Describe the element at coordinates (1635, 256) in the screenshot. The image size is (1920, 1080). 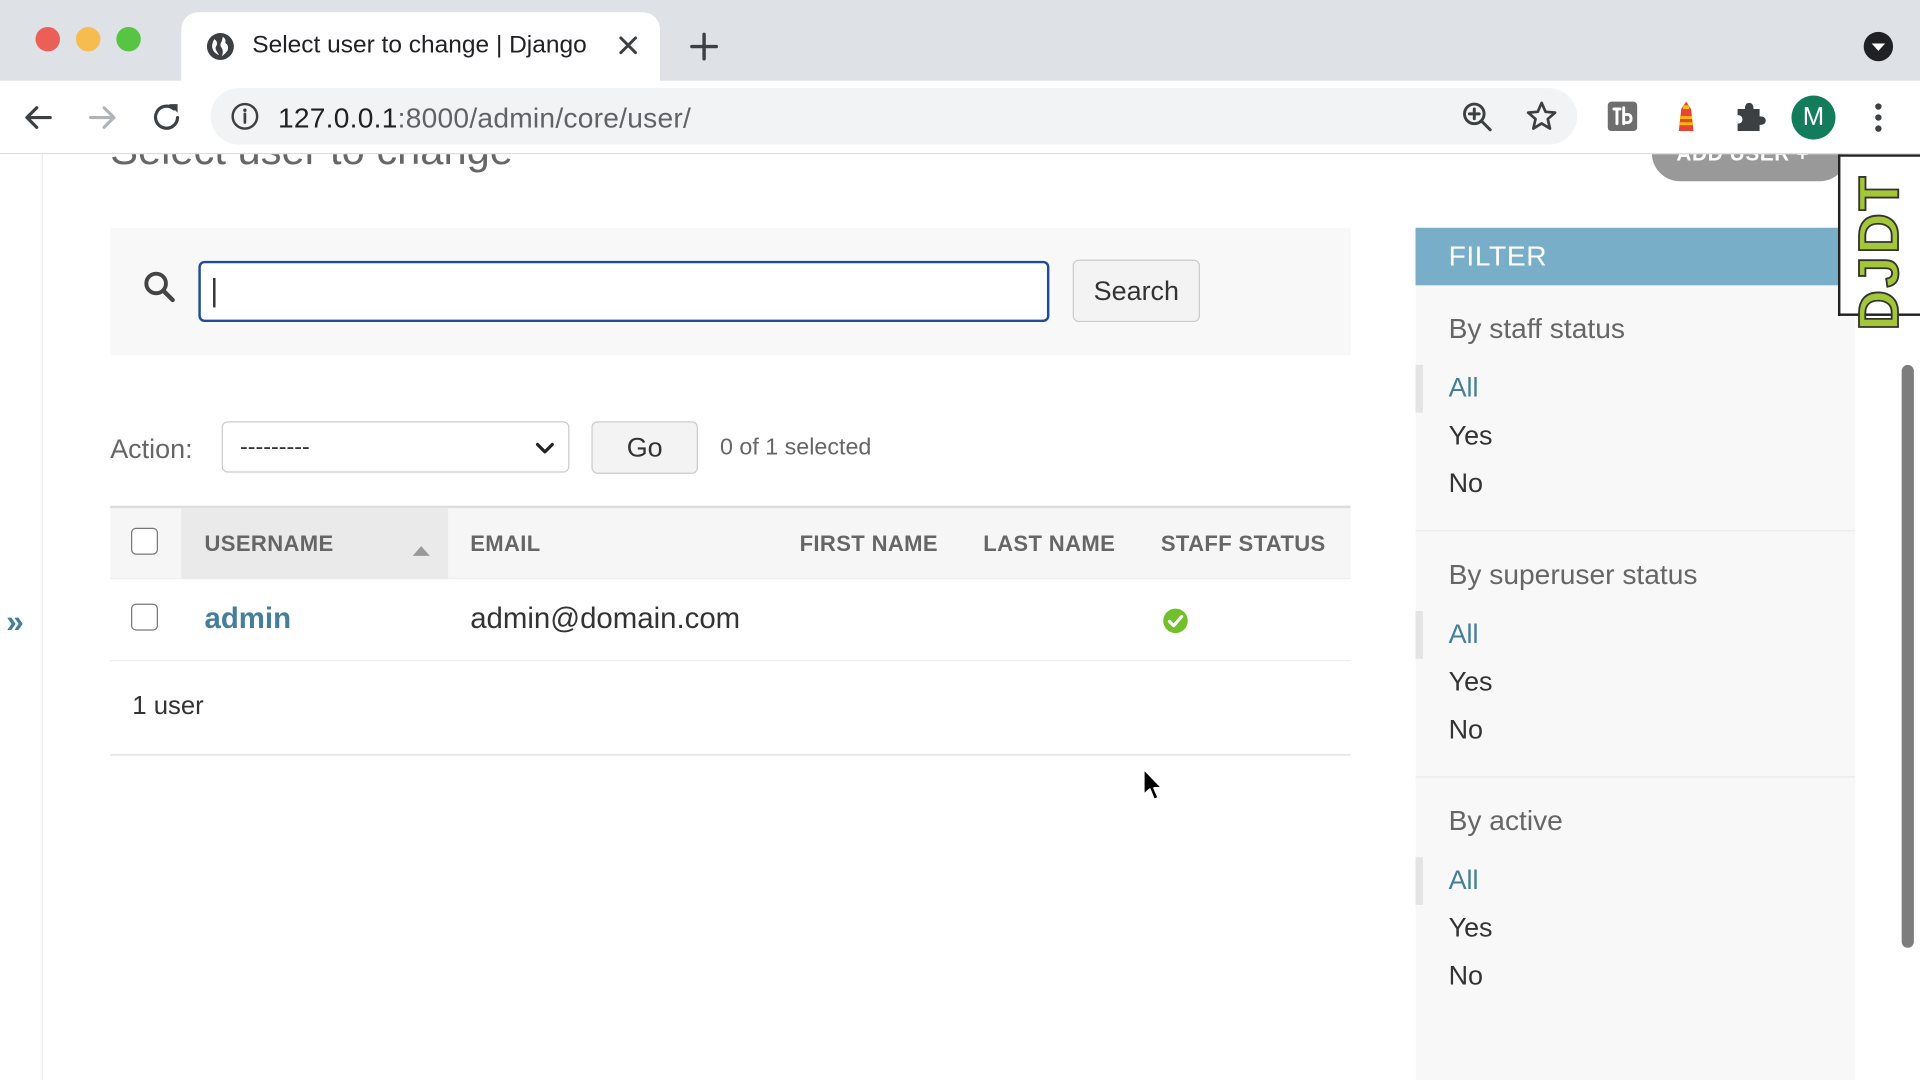
I see `filter-title: FILTER` at that location.